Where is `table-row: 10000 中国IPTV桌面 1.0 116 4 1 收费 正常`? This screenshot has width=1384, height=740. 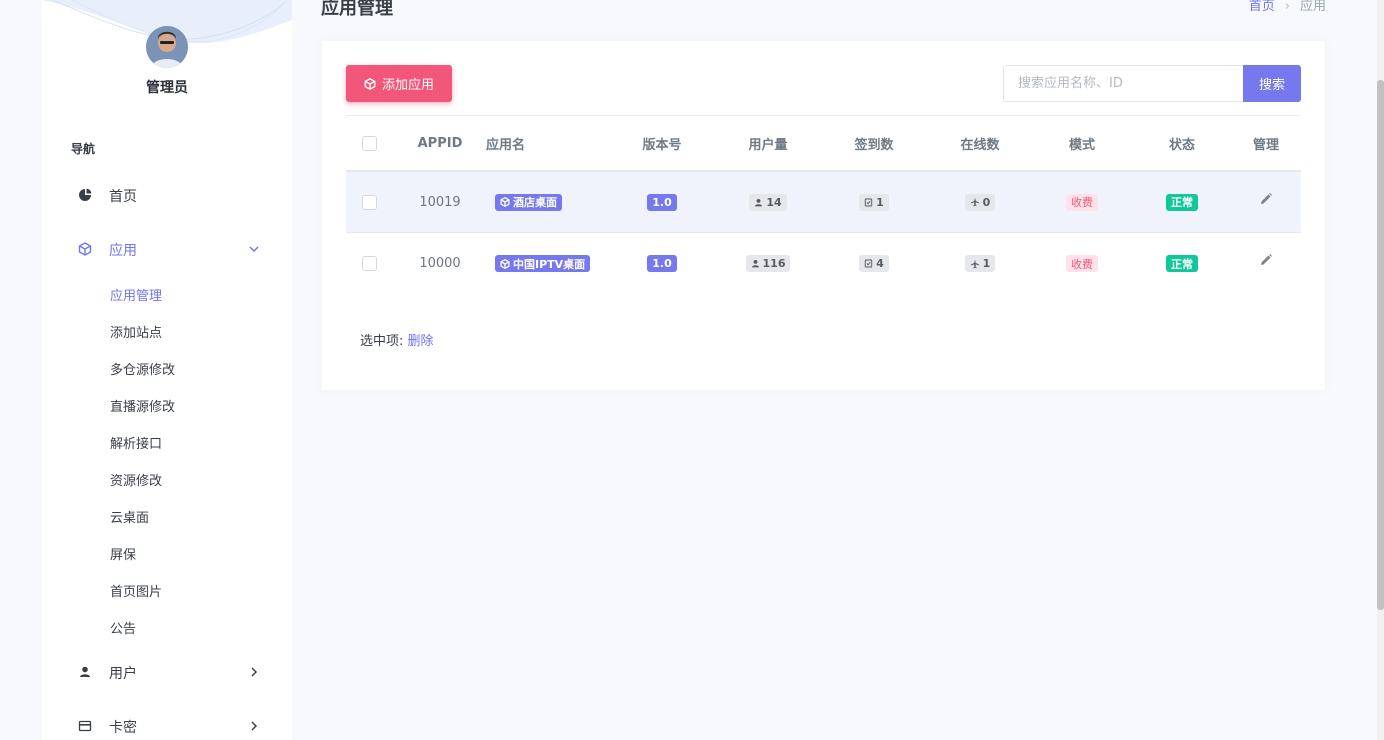 table-row: 10000 中国IPTV桌面 1.0 116 4 1 收费 正常 is located at coordinates (823, 263).